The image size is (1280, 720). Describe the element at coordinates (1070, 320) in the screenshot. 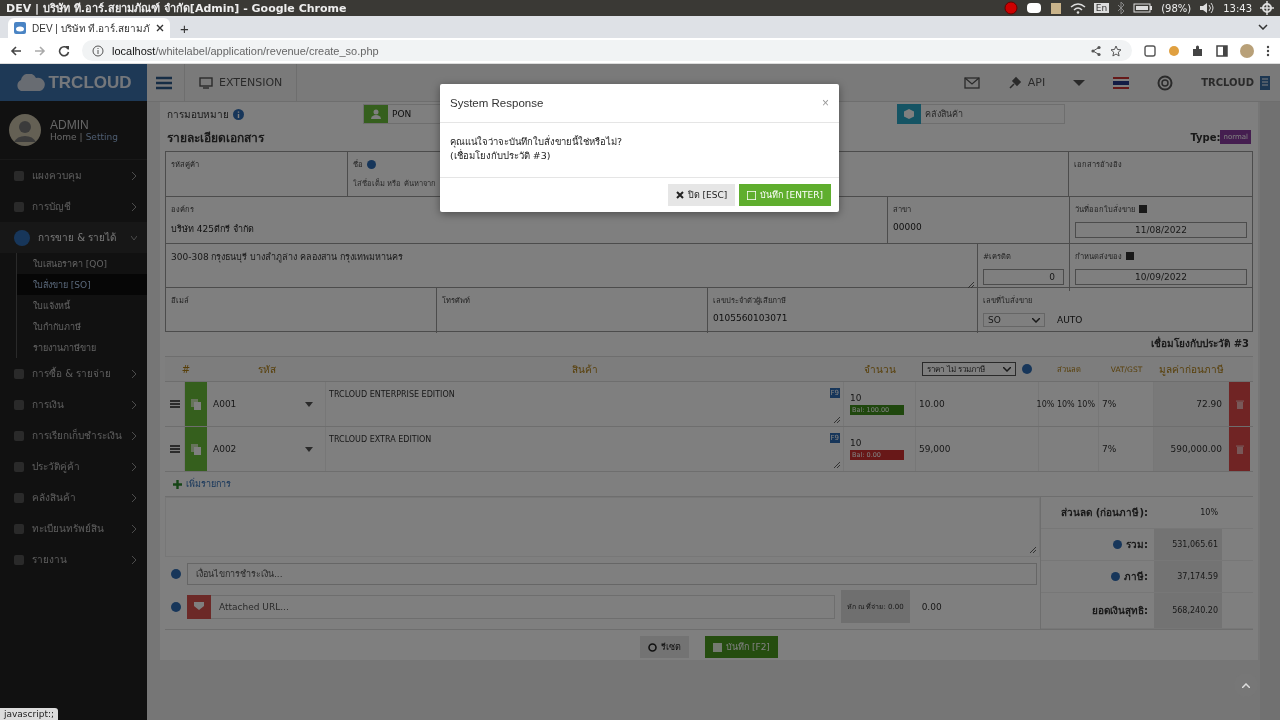

I see `so-number: AUTO` at that location.